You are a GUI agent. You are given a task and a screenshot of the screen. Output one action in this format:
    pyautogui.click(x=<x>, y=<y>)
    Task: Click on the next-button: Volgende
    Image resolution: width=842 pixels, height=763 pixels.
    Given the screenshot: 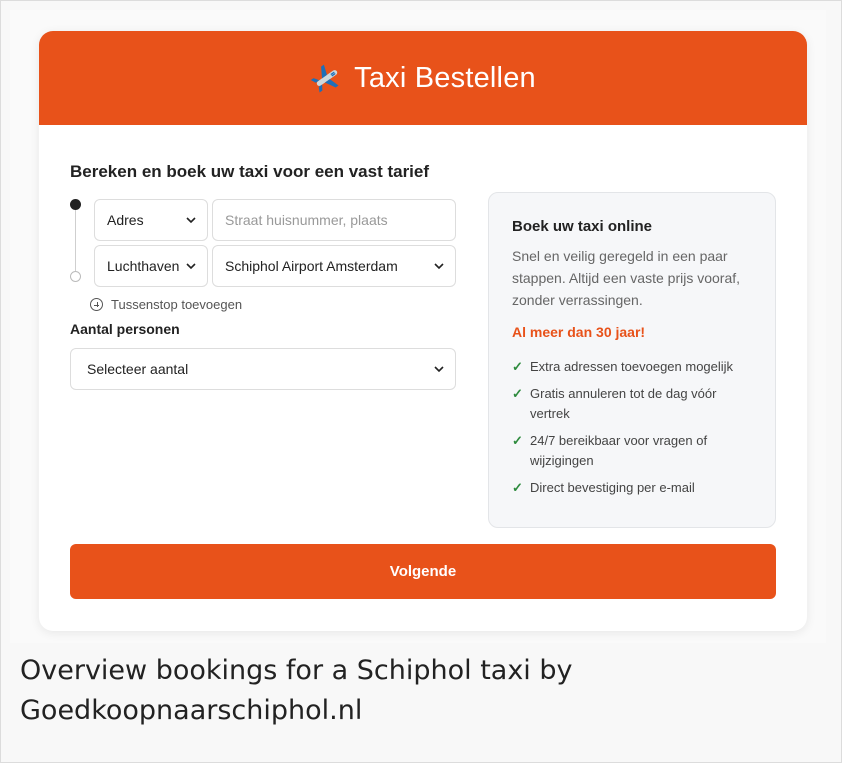 What is the action you would take?
    pyautogui.click(x=423, y=571)
    